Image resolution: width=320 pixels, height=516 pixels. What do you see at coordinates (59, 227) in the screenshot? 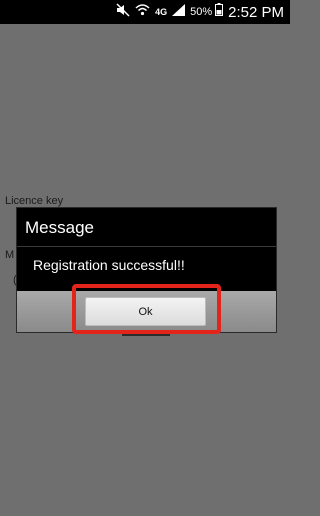
I see `dialog-title: Message` at bounding box center [59, 227].